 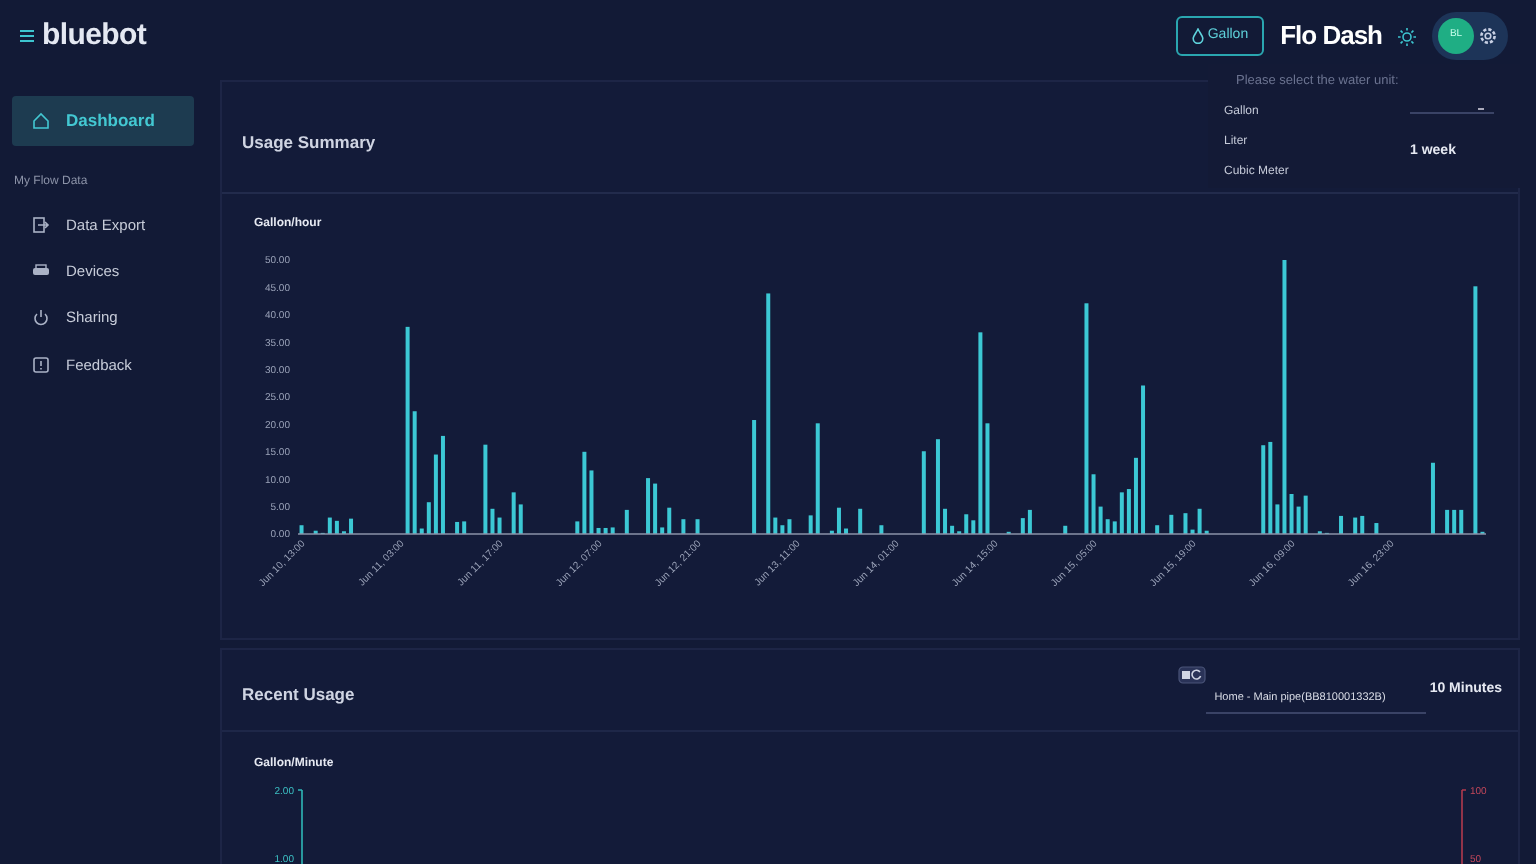 I want to click on brand-logo: bluebot, so click(x=94, y=35).